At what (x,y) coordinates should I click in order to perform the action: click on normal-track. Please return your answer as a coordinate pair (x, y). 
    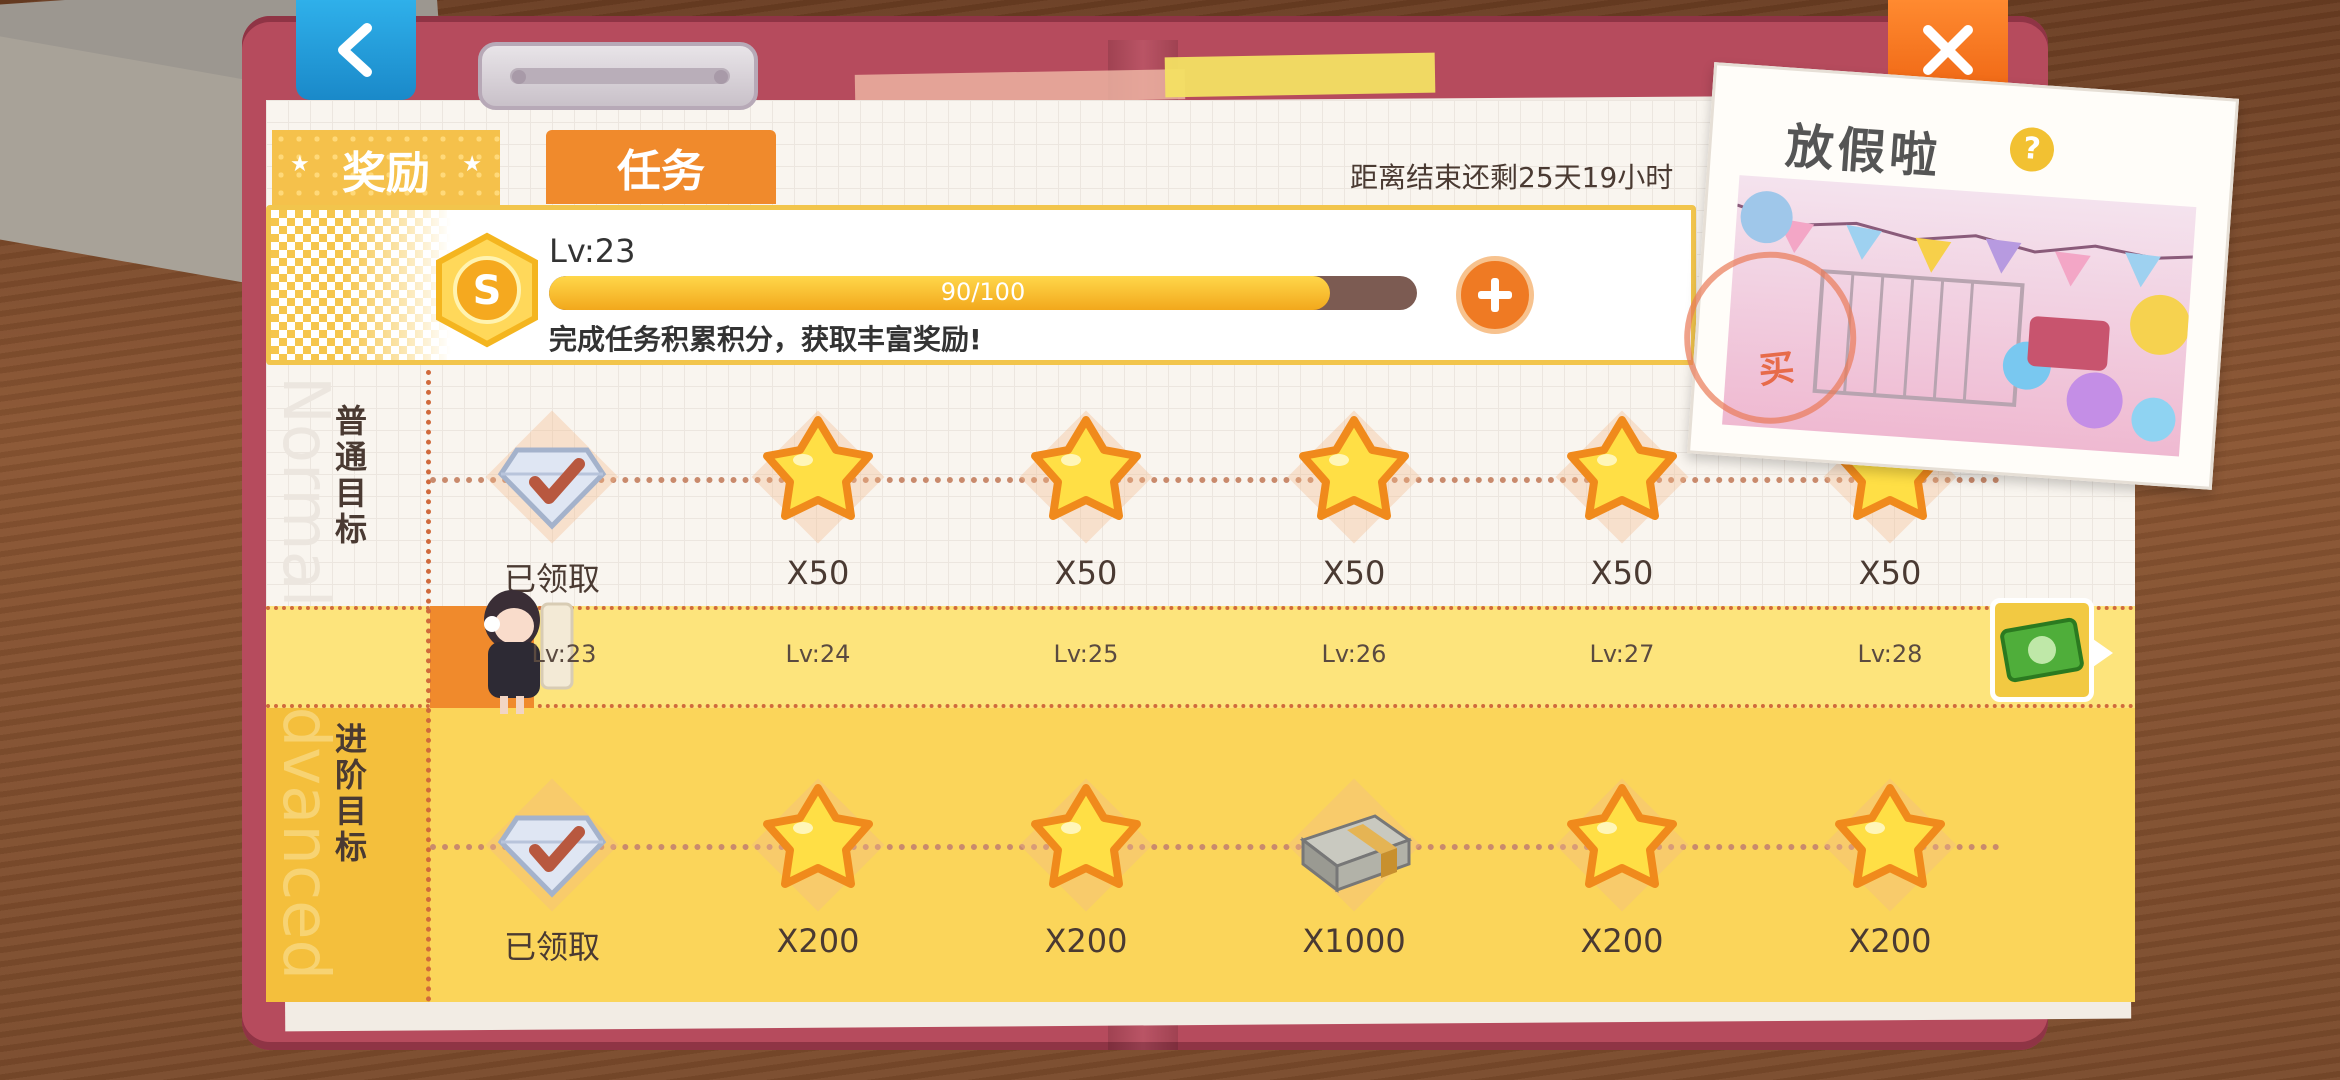
    Looking at the image, I should click on (1215, 480).